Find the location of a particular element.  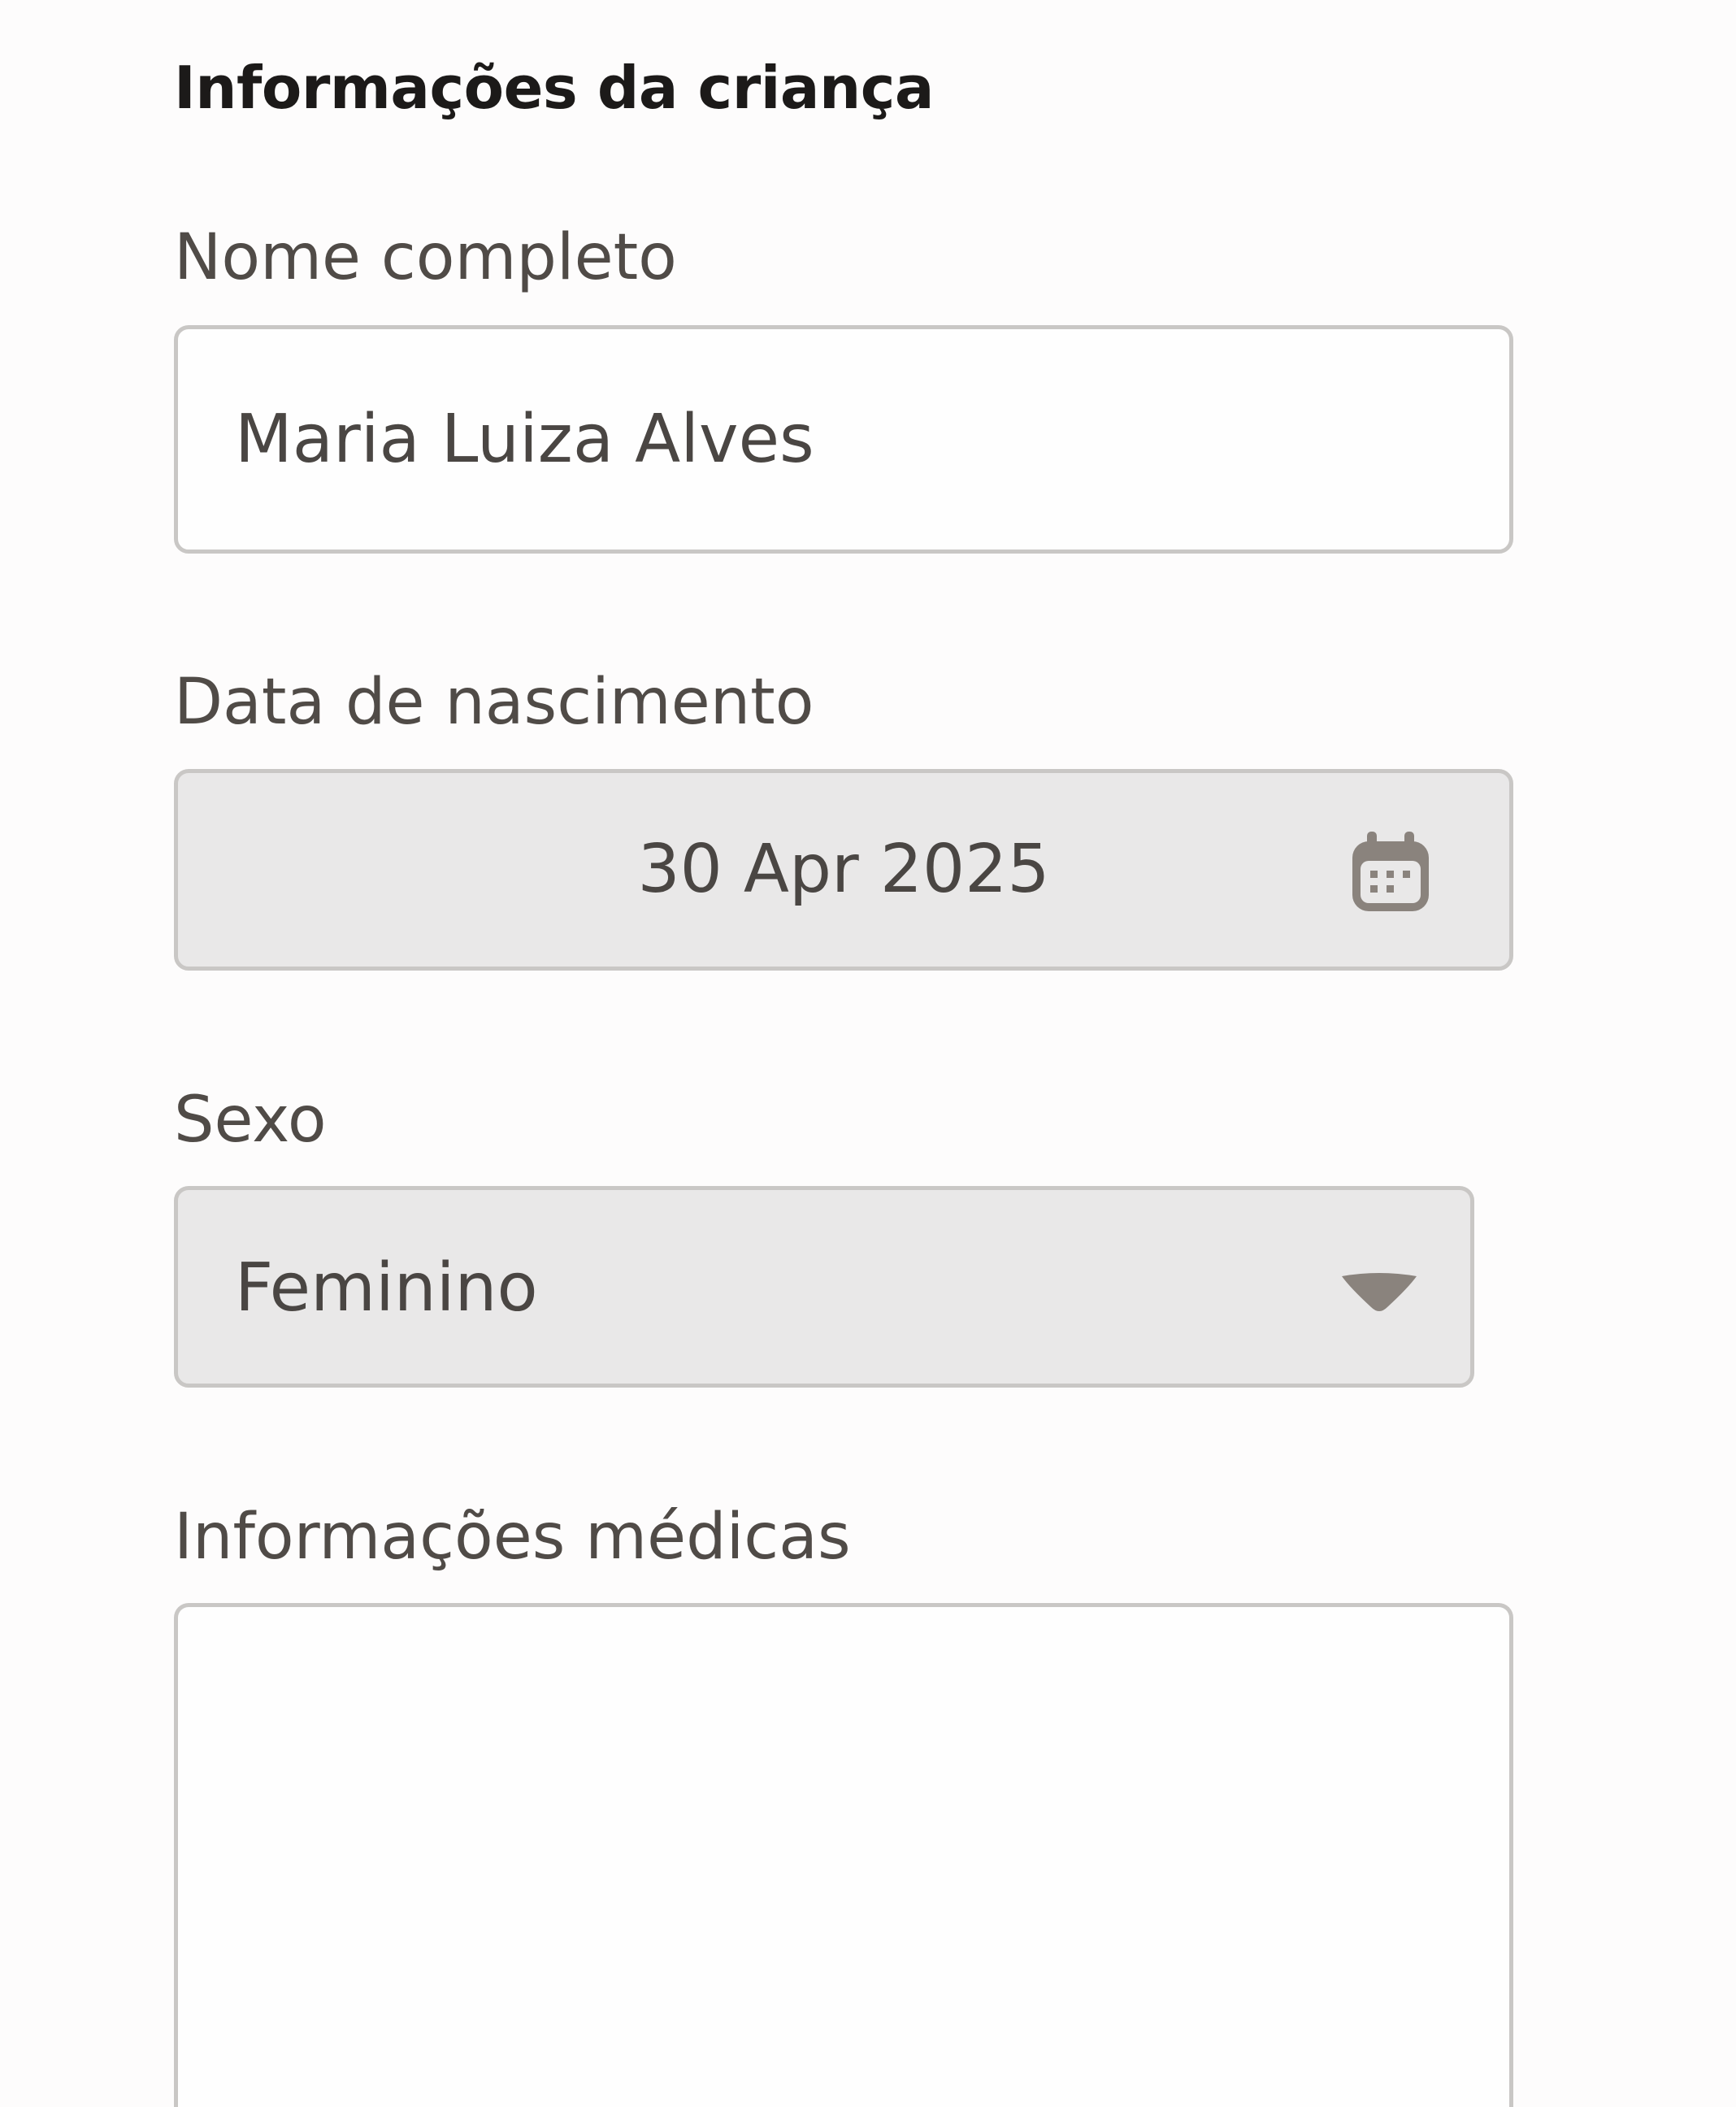

sex-select: Feminino is located at coordinates (824, 1287).